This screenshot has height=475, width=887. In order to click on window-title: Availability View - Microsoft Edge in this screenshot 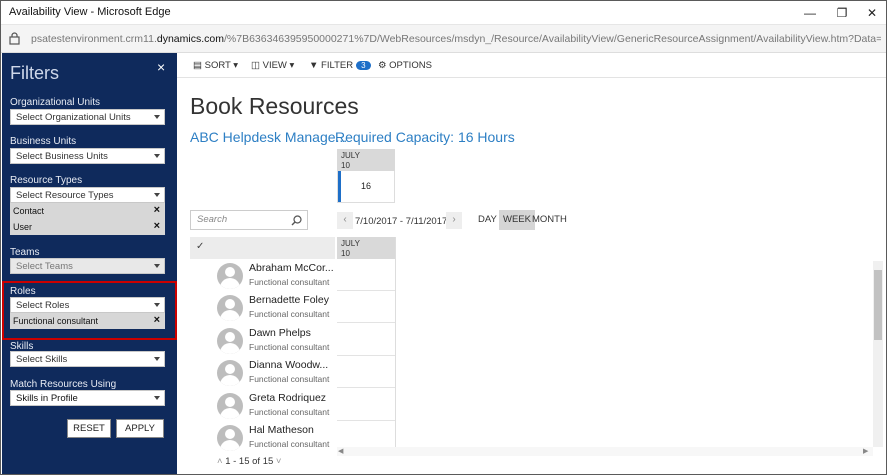, I will do `click(90, 12)`.